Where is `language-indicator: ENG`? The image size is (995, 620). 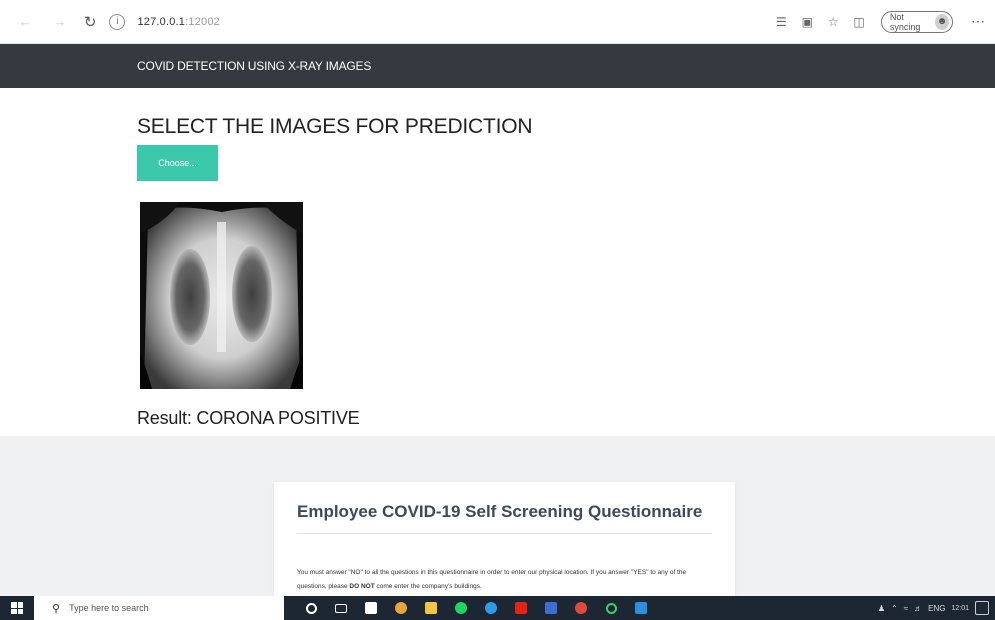 language-indicator: ENG is located at coordinates (936, 608).